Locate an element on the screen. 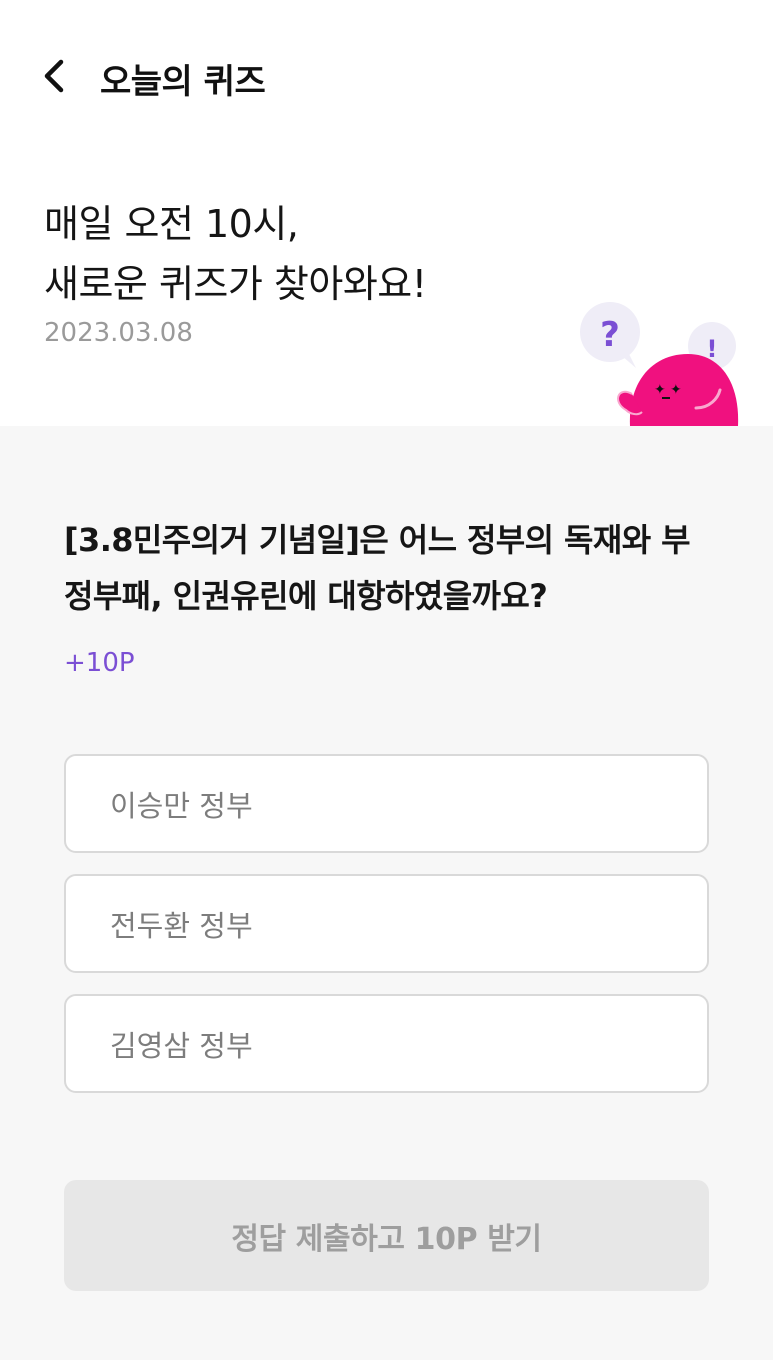 The image size is (773, 1360). points-badge: +10P is located at coordinates (99, 663).